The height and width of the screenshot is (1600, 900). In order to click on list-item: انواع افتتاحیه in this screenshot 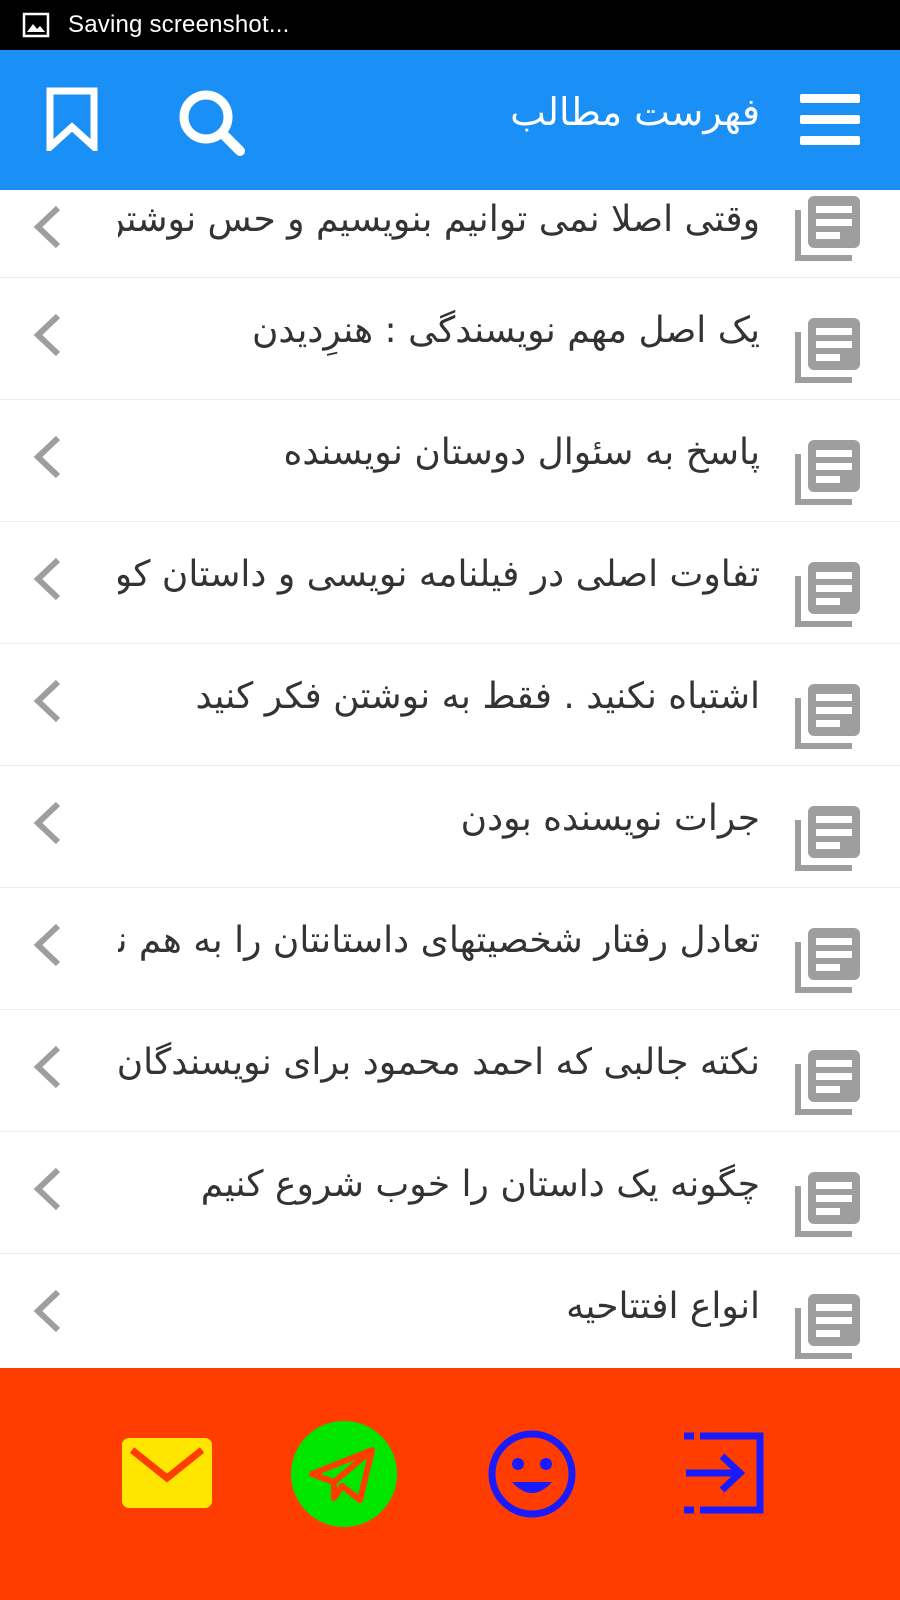, I will do `click(450, 1311)`.